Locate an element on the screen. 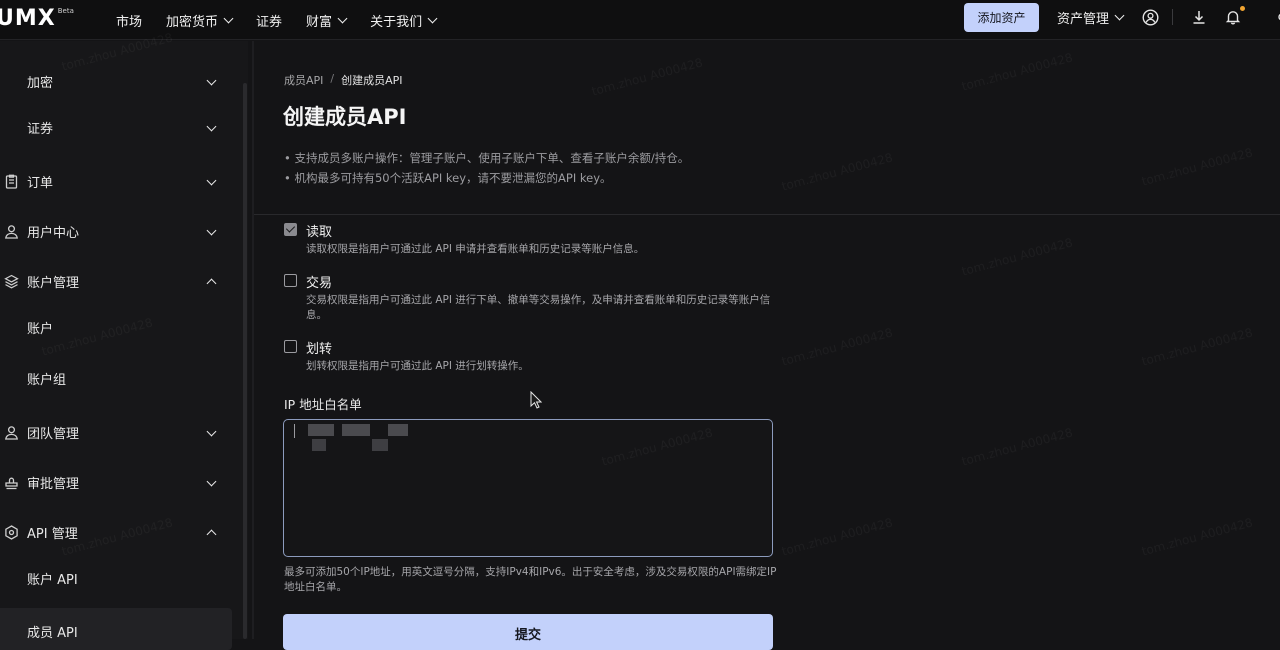 The height and width of the screenshot is (650, 1280). sidebar-item-label: 用户中心 is located at coordinates (53, 233).